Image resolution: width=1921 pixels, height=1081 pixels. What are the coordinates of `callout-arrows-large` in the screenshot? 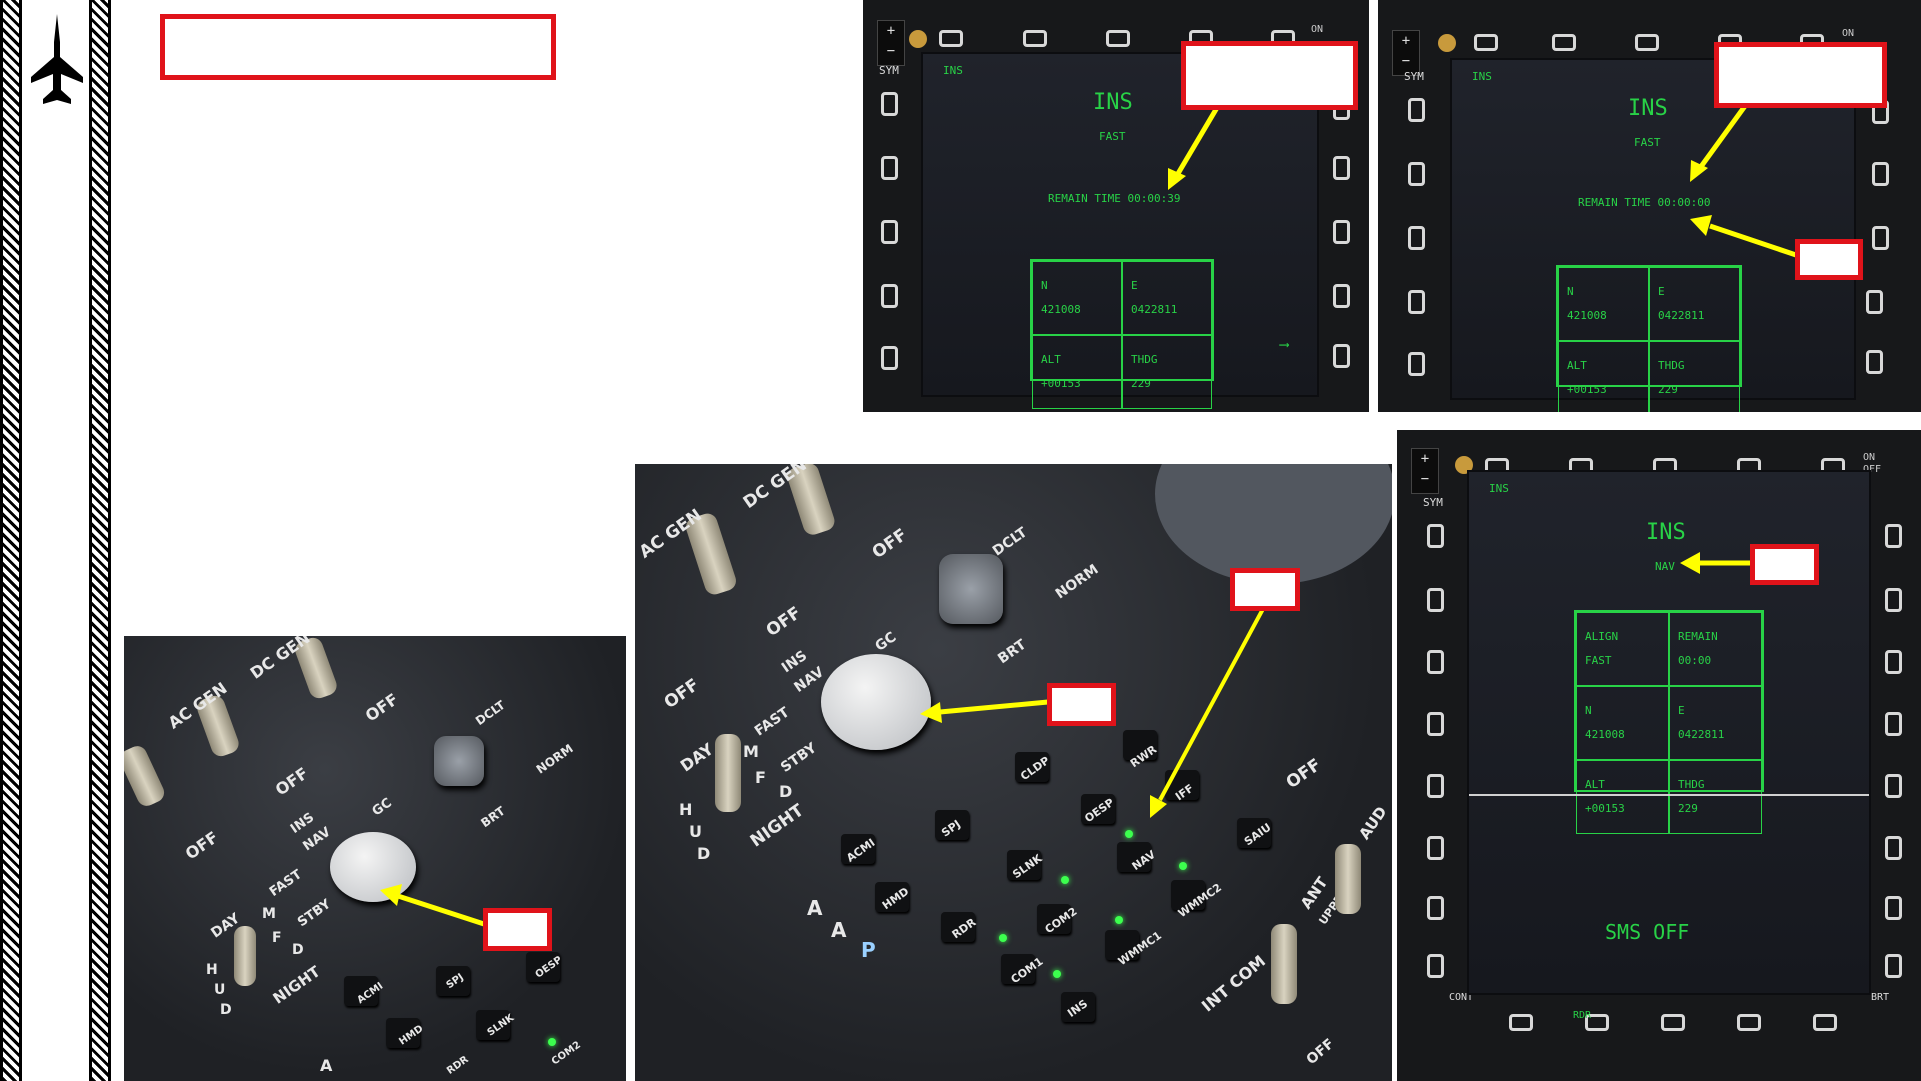 It's located at (1093, 712).